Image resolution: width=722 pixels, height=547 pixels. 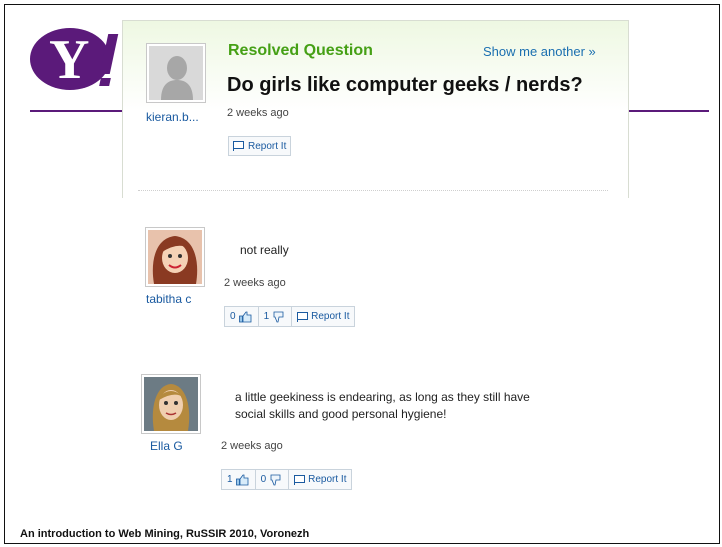 I want to click on question-time: 2 weeks ago, so click(x=258, y=113).